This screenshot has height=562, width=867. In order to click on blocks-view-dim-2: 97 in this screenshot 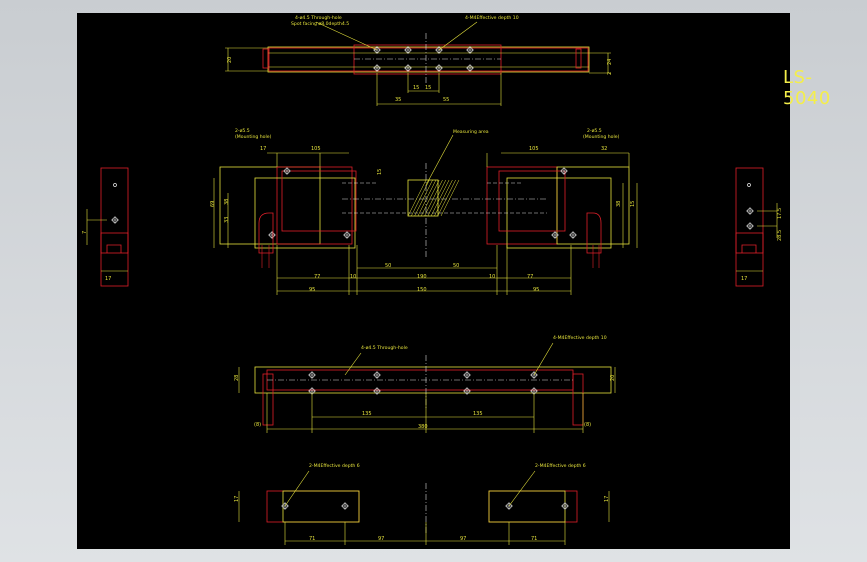, I will do `click(381, 539)`.